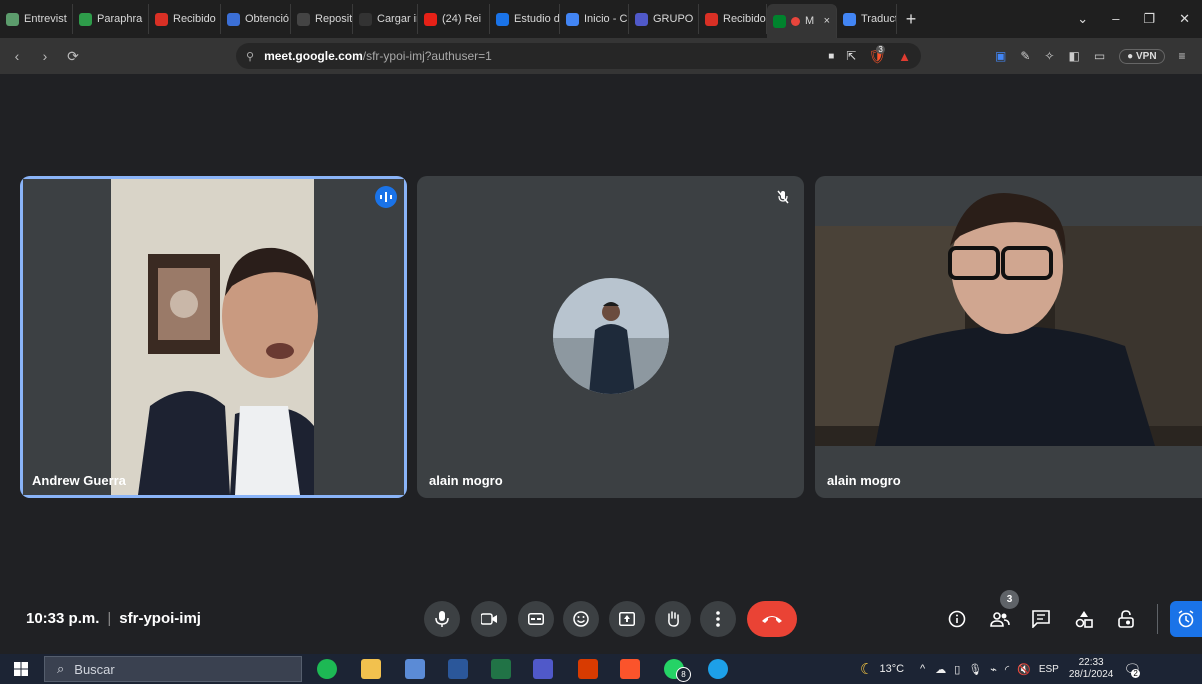  Describe the element at coordinates (1142, 56) in the screenshot. I see `vpn-button: ● VPN` at that location.